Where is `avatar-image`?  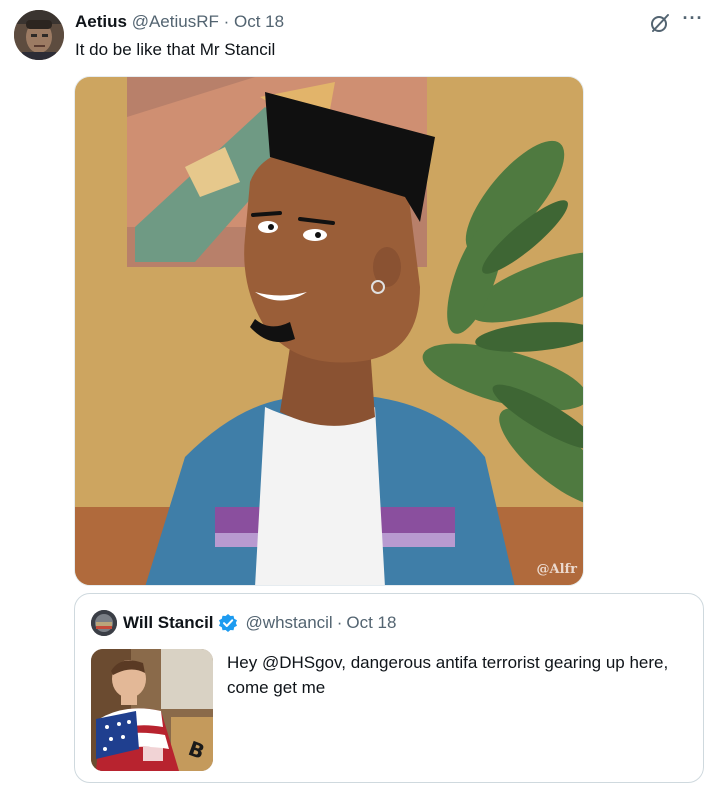 avatar-image is located at coordinates (39, 35).